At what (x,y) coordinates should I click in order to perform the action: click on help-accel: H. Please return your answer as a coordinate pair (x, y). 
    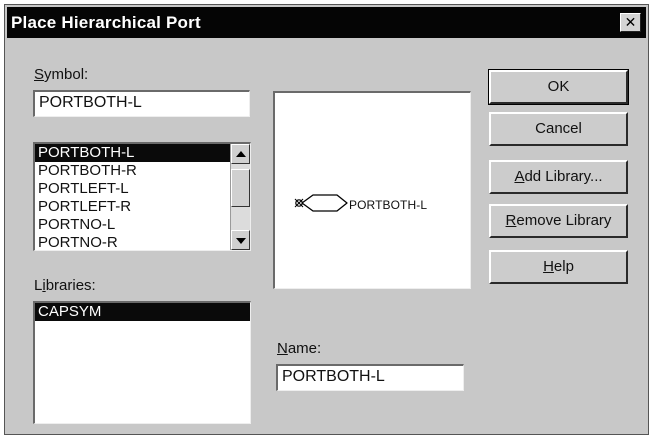
    Looking at the image, I should click on (548, 266).